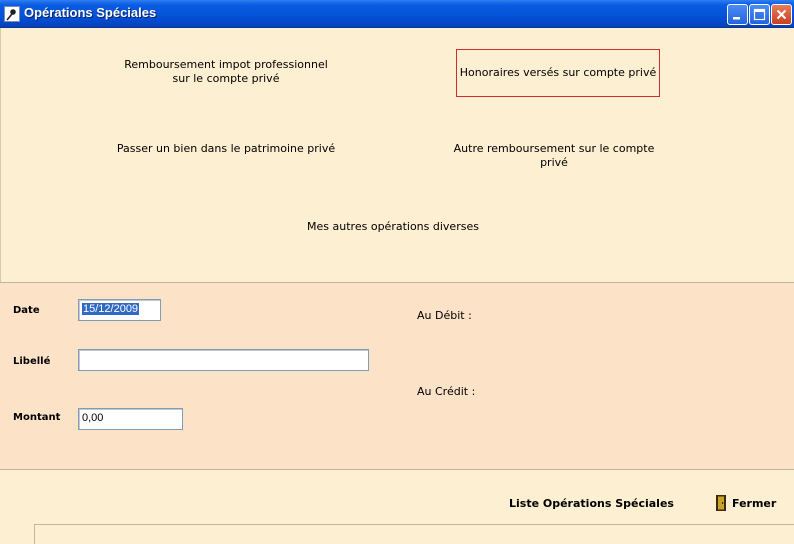 The height and width of the screenshot is (544, 794). Describe the element at coordinates (93, 418) in the screenshot. I see `montant-value: 0,00` at that location.